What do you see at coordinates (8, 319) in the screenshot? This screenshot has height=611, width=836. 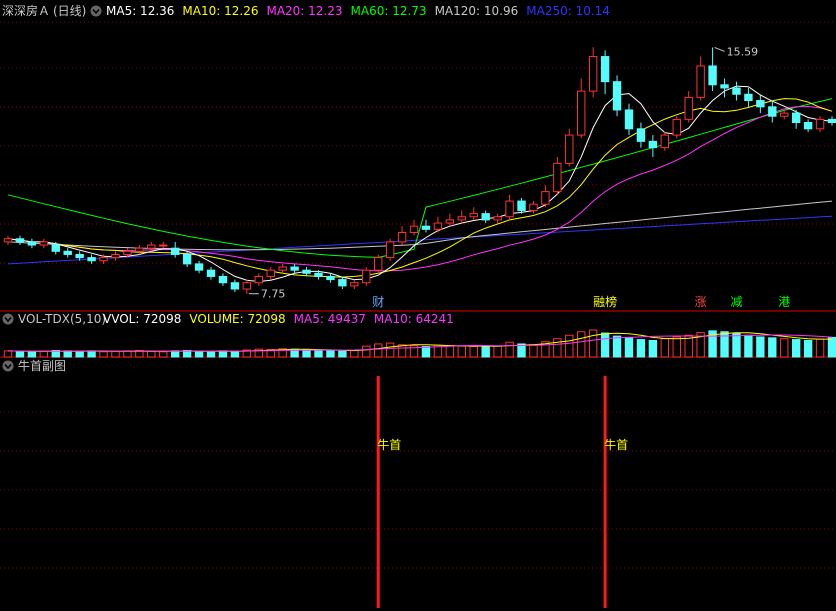 I see `volume-toggle` at bounding box center [8, 319].